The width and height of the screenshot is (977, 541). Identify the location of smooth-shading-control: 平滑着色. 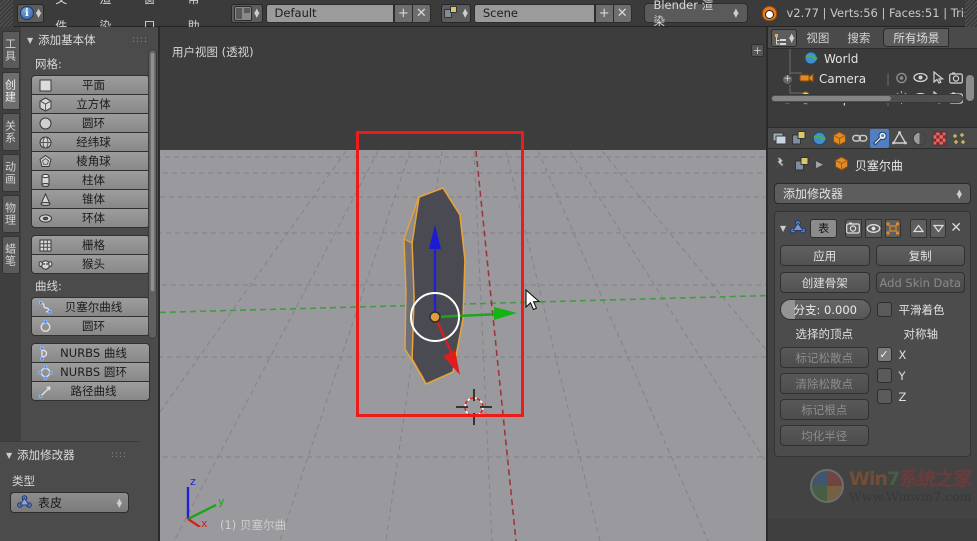
(921, 310).